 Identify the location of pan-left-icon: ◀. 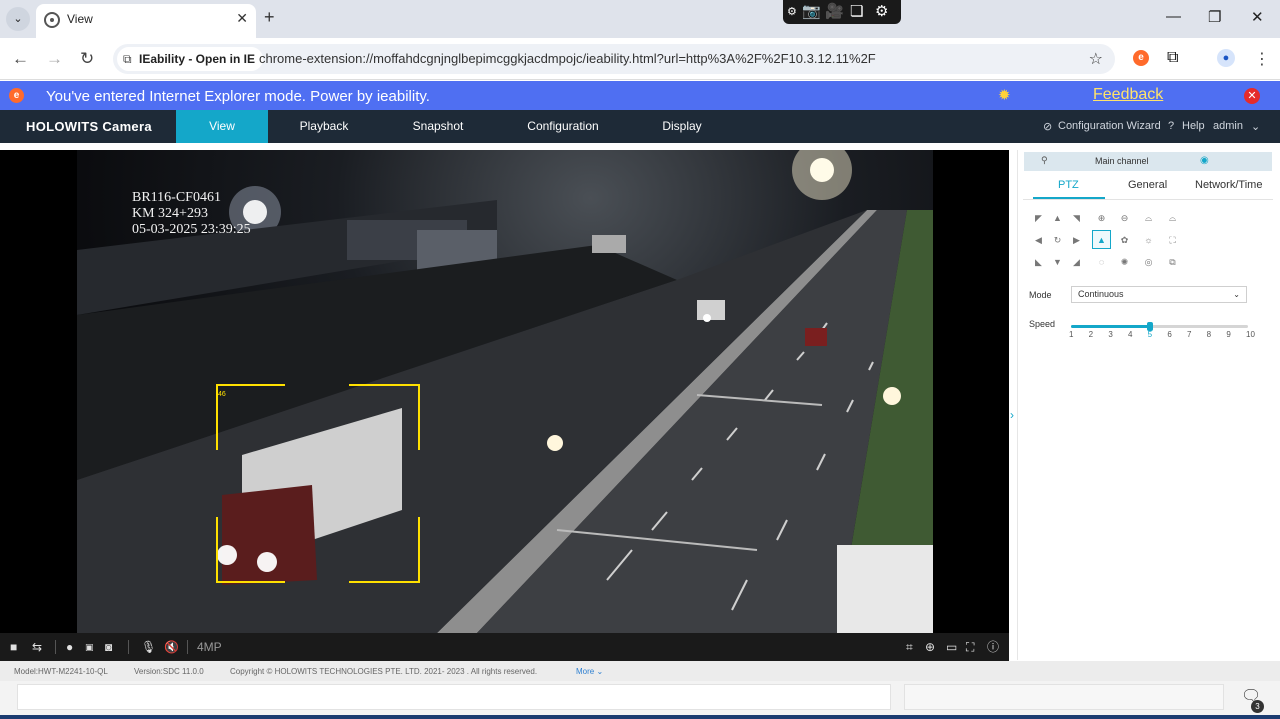
(1038, 239).